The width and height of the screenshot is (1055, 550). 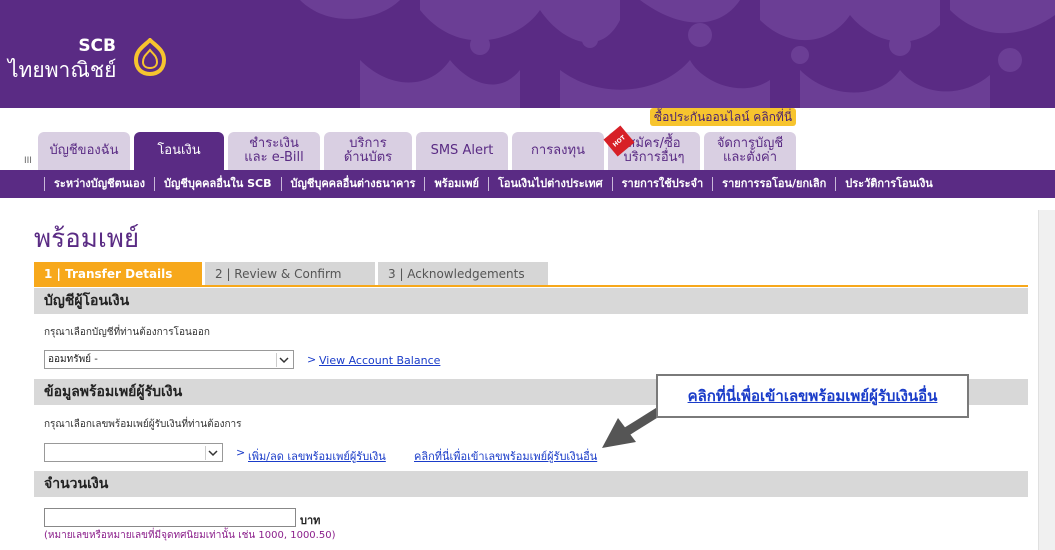 I want to click on subnav-international: โอนเงินไปต่างประเทศ, so click(x=549, y=184).